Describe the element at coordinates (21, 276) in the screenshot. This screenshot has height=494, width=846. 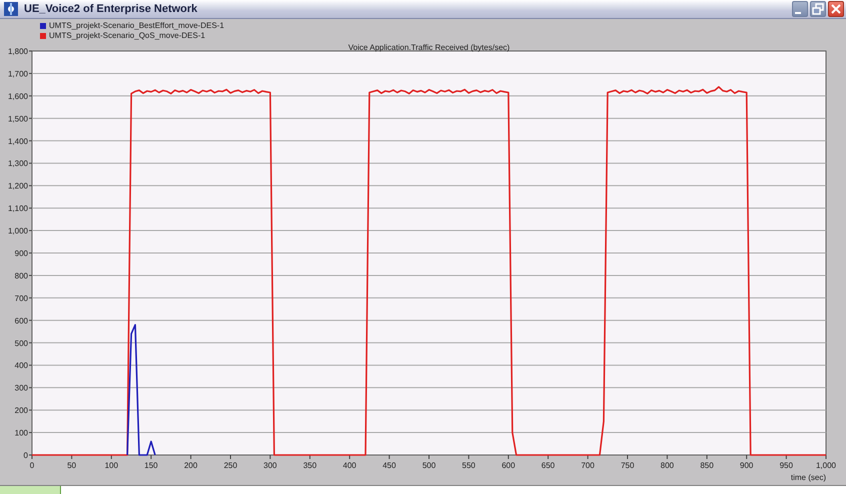
I see `y-axis-label: 800` at that location.